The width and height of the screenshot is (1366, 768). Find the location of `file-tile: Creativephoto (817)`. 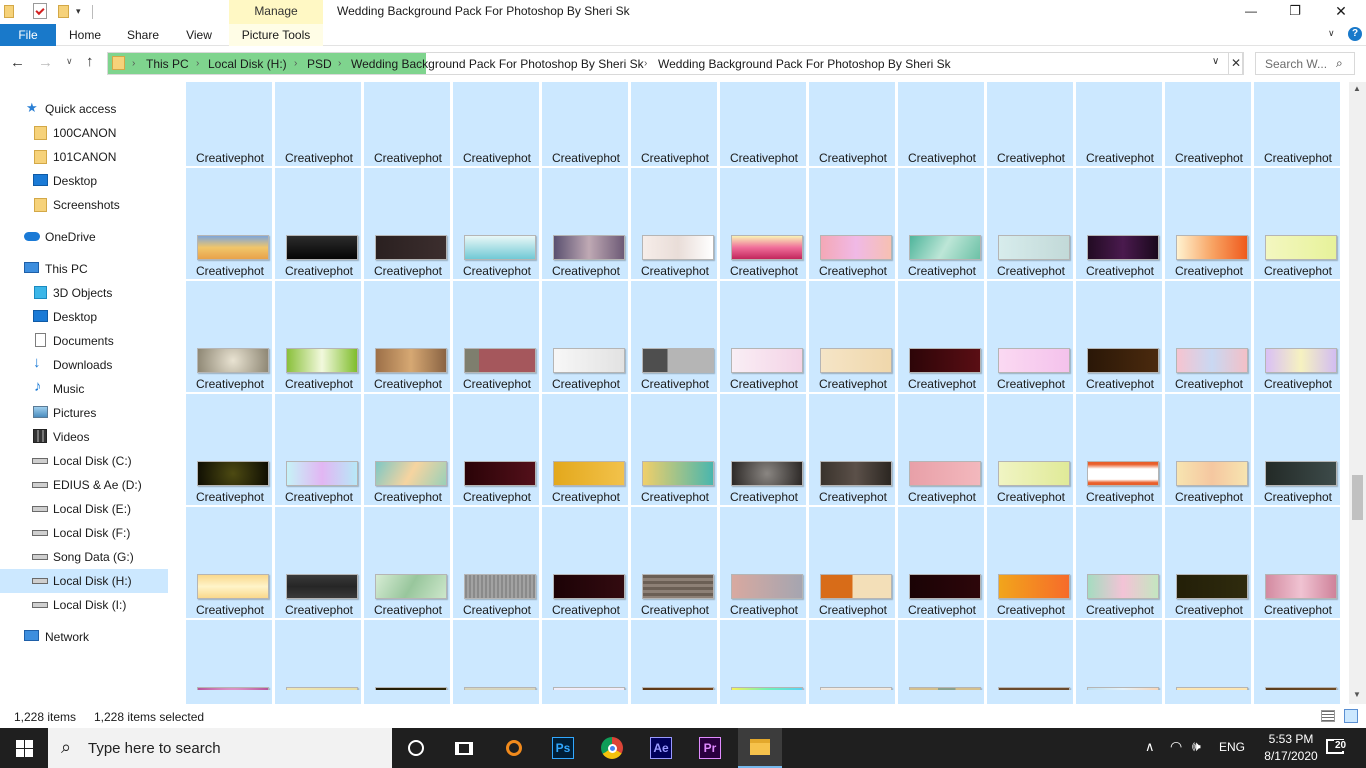

file-tile: Creativephoto (817) is located at coordinates (1119, 343).